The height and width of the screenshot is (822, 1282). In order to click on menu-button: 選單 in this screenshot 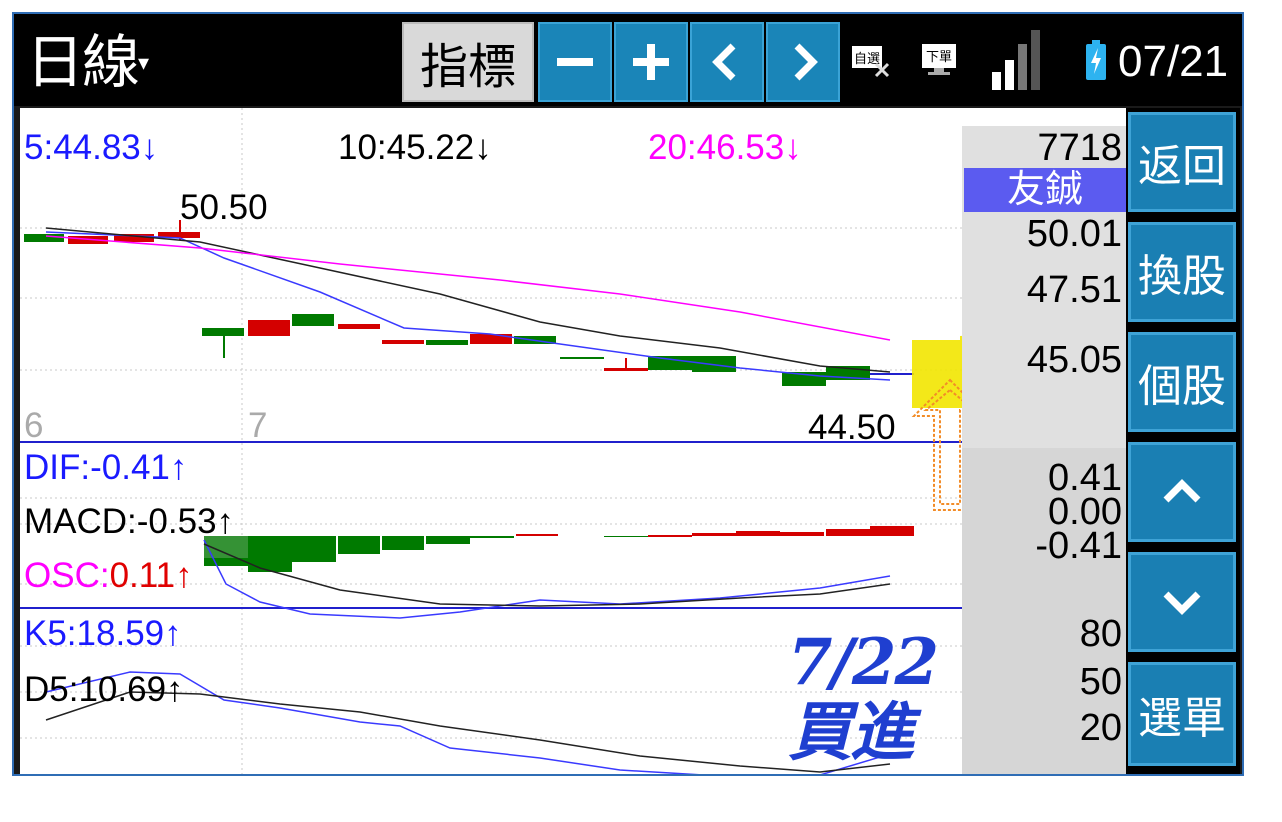, I will do `click(1182, 714)`.